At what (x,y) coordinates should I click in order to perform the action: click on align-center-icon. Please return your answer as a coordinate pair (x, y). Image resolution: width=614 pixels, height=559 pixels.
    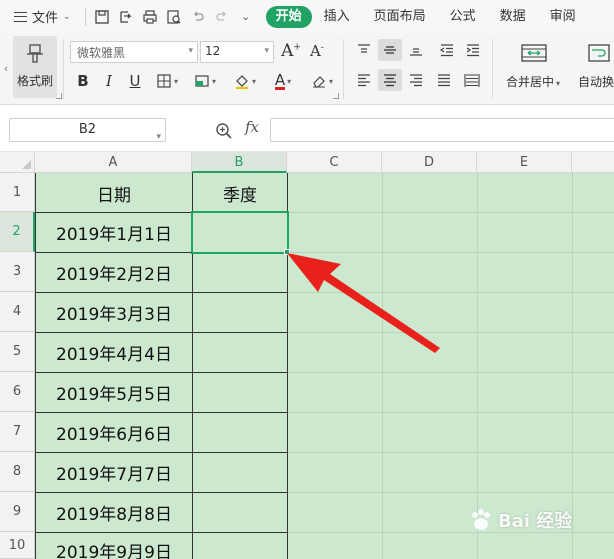
    Looking at the image, I should click on (390, 80).